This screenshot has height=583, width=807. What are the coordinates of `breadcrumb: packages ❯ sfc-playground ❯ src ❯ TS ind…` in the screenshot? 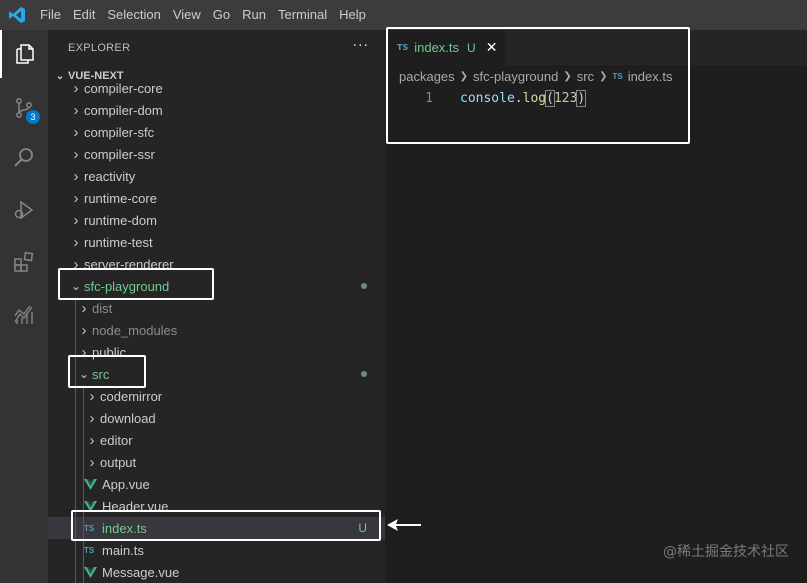 It's located at (596, 76).